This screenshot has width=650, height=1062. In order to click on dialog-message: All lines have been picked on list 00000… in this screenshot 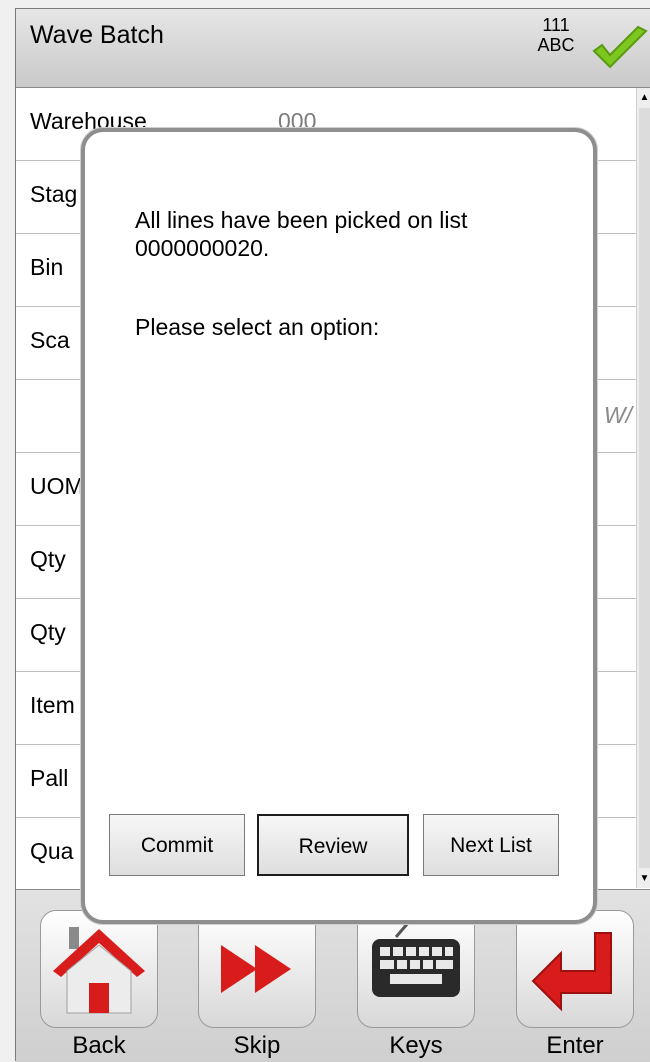, I will do `click(301, 234)`.